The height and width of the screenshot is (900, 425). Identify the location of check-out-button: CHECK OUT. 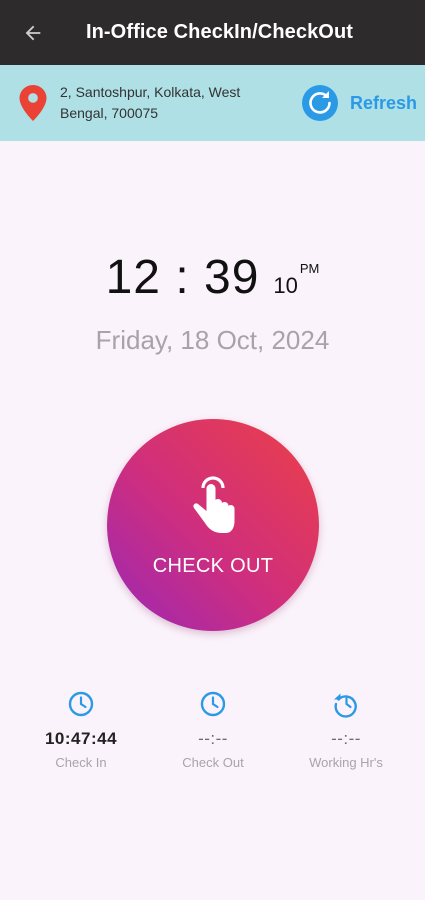
(213, 525).